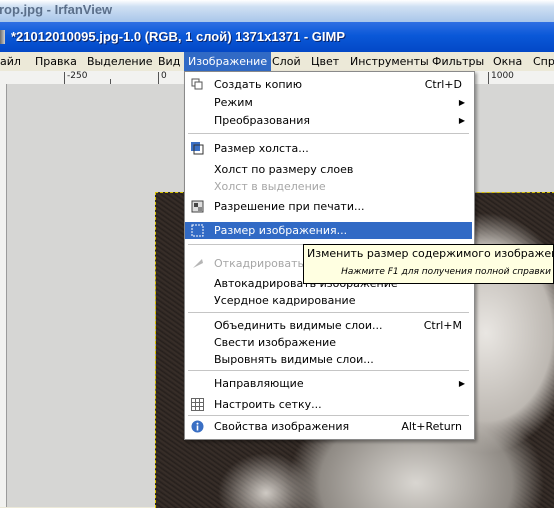 Image resolution: width=554 pixels, height=508 pixels. What do you see at coordinates (197, 206) in the screenshot?
I see `print-size-icon` at bounding box center [197, 206].